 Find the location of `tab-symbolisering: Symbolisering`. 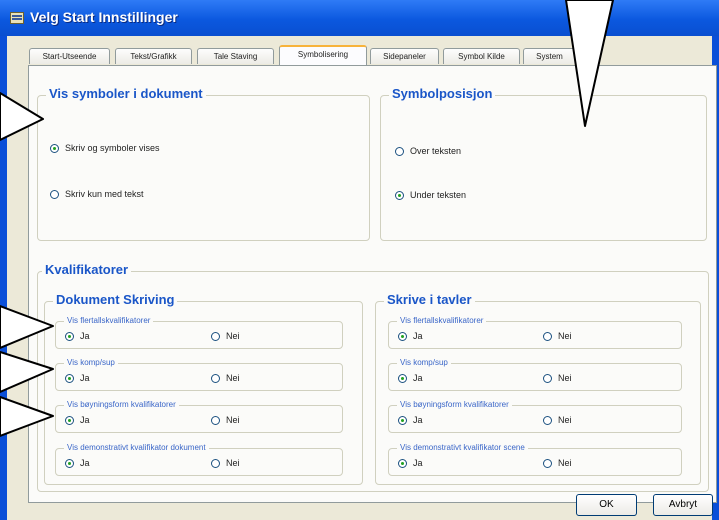

tab-symbolisering: Symbolisering is located at coordinates (323, 55).